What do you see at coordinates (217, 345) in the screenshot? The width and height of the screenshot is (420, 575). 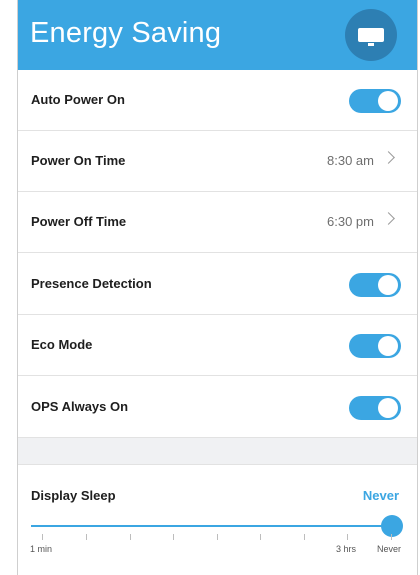 I see `setting-row-eco-mode: Eco Mode` at bounding box center [217, 345].